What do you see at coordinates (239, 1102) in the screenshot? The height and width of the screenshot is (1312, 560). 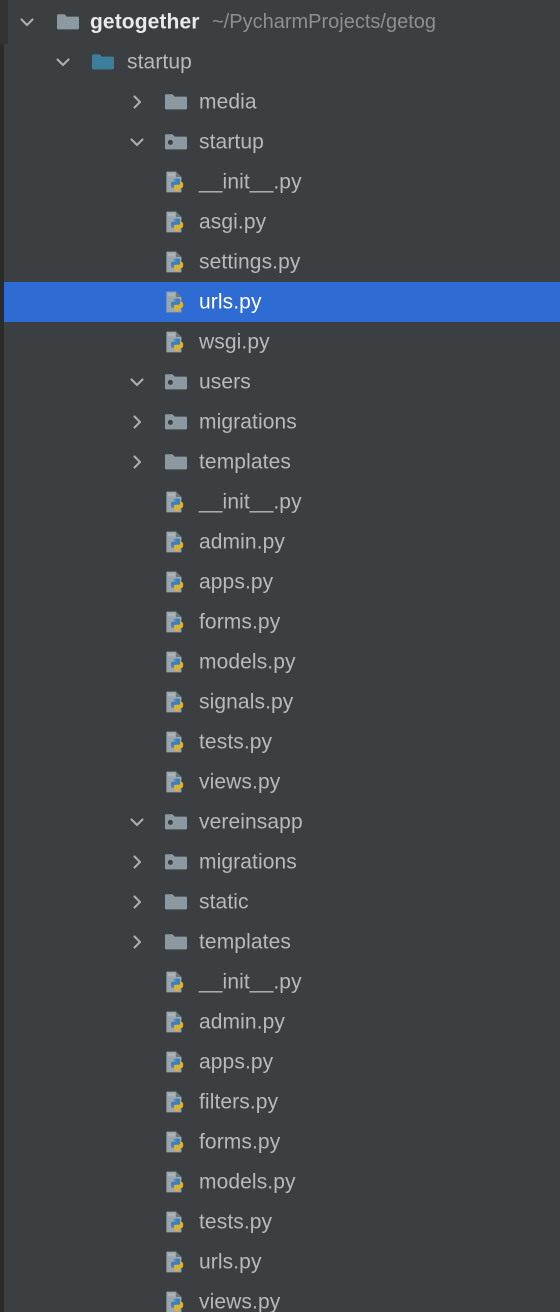 I see `tree-node-label: filters.py` at bounding box center [239, 1102].